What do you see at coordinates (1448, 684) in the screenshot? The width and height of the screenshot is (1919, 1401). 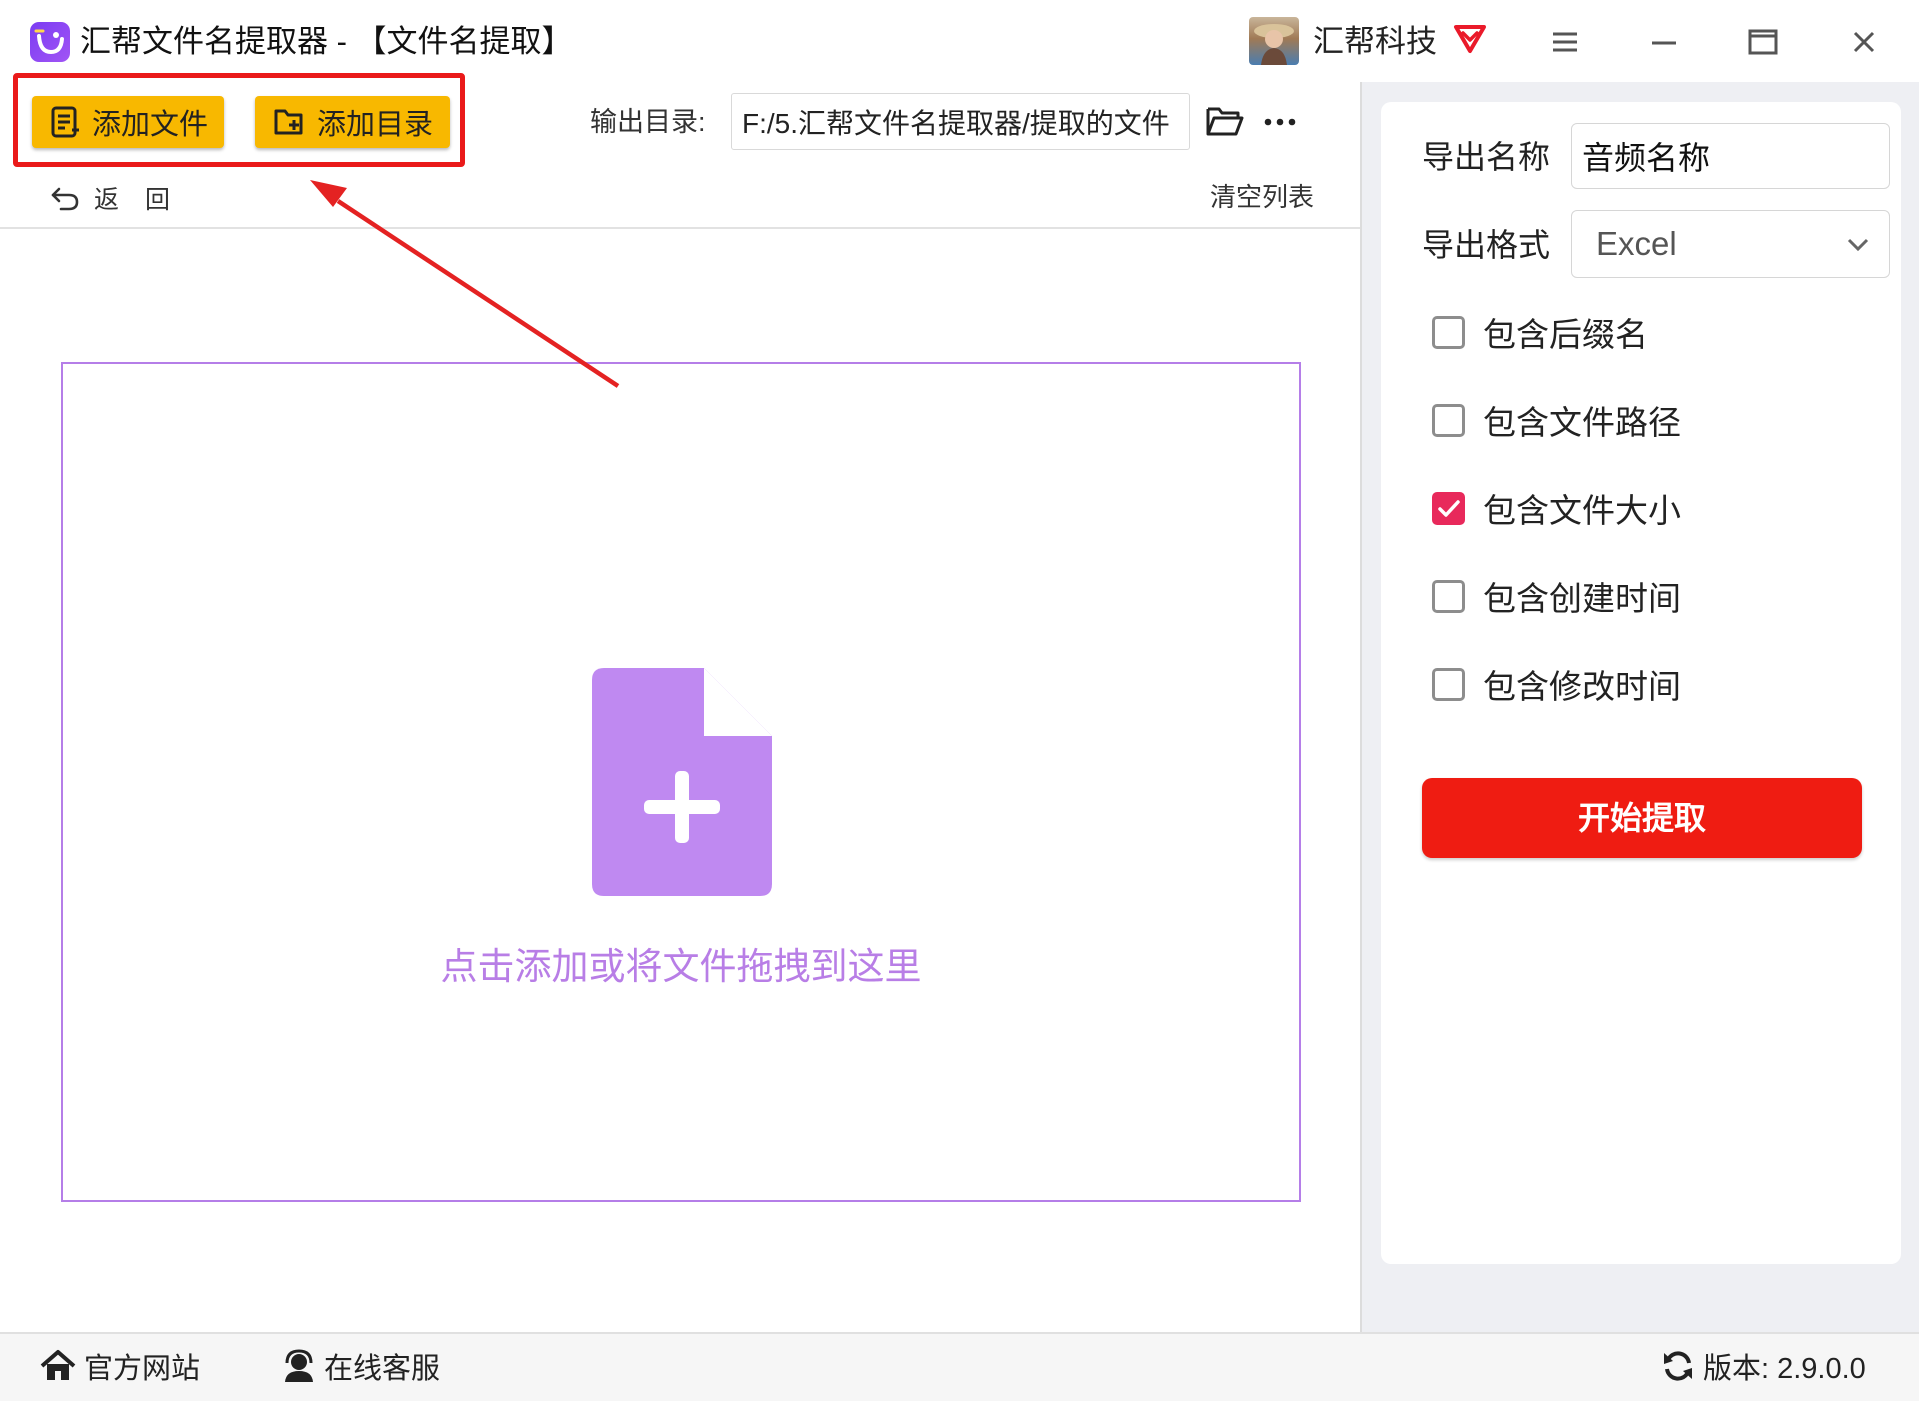 I see `checkbox-include-modified-time` at bounding box center [1448, 684].